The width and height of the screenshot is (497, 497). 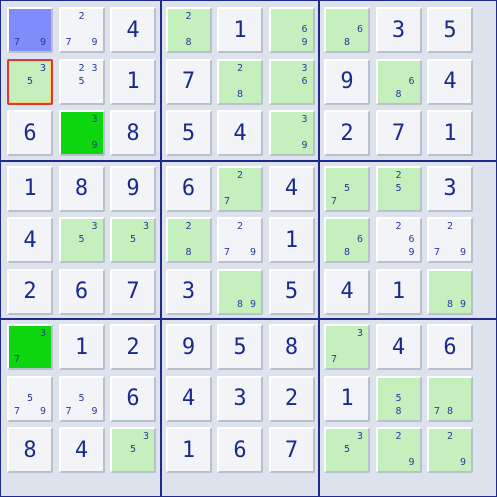 I want to click on cell-r2c1: 35, so click(x=30, y=81).